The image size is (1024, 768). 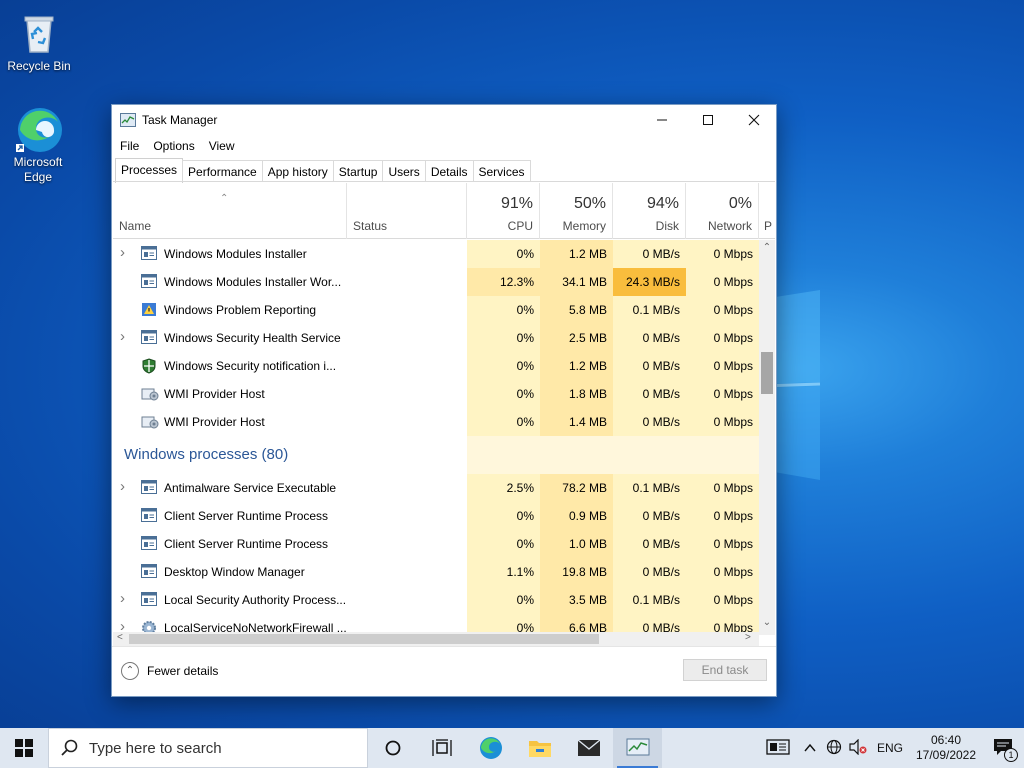 What do you see at coordinates (208, 748) in the screenshot?
I see `taskbar-search-box: Type here to search` at bounding box center [208, 748].